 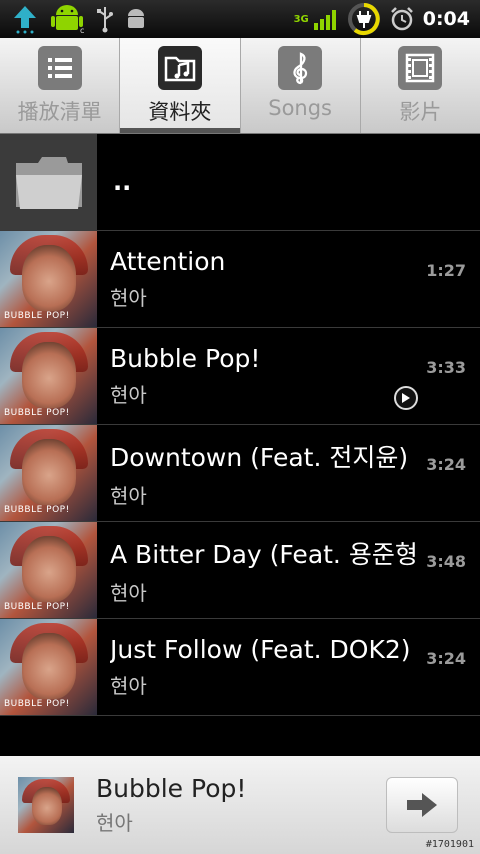 I want to click on status-bar: c 3G 0:04, so click(x=240, y=19).